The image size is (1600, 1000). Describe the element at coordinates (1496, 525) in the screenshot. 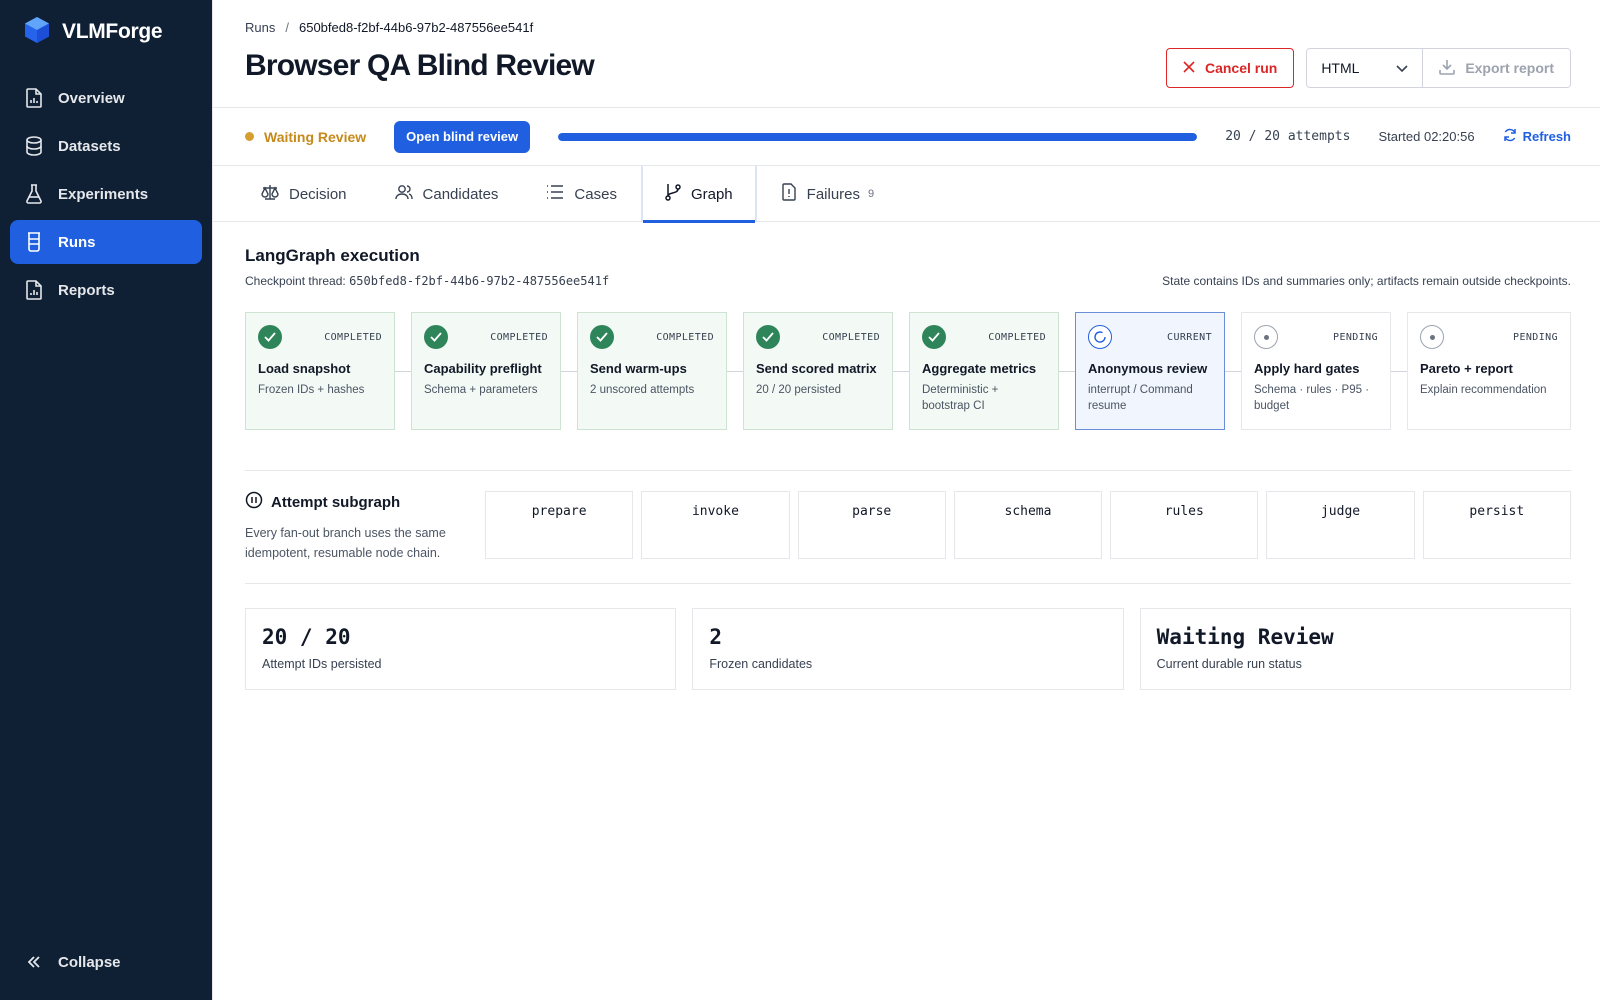

I see `subgraph-step-persist: persist` at that location.